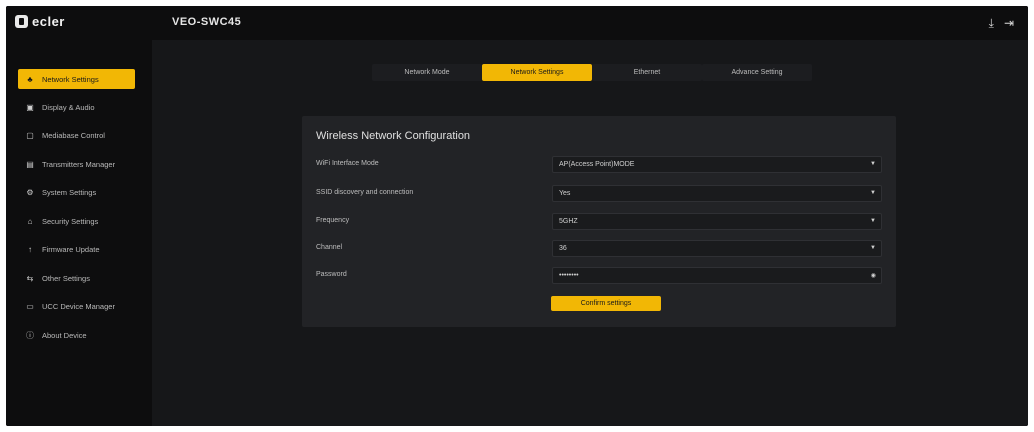 This screenshot has height=432, width=1034. I want to click on tab-network-settings: Network Settings, so click(537, 72).